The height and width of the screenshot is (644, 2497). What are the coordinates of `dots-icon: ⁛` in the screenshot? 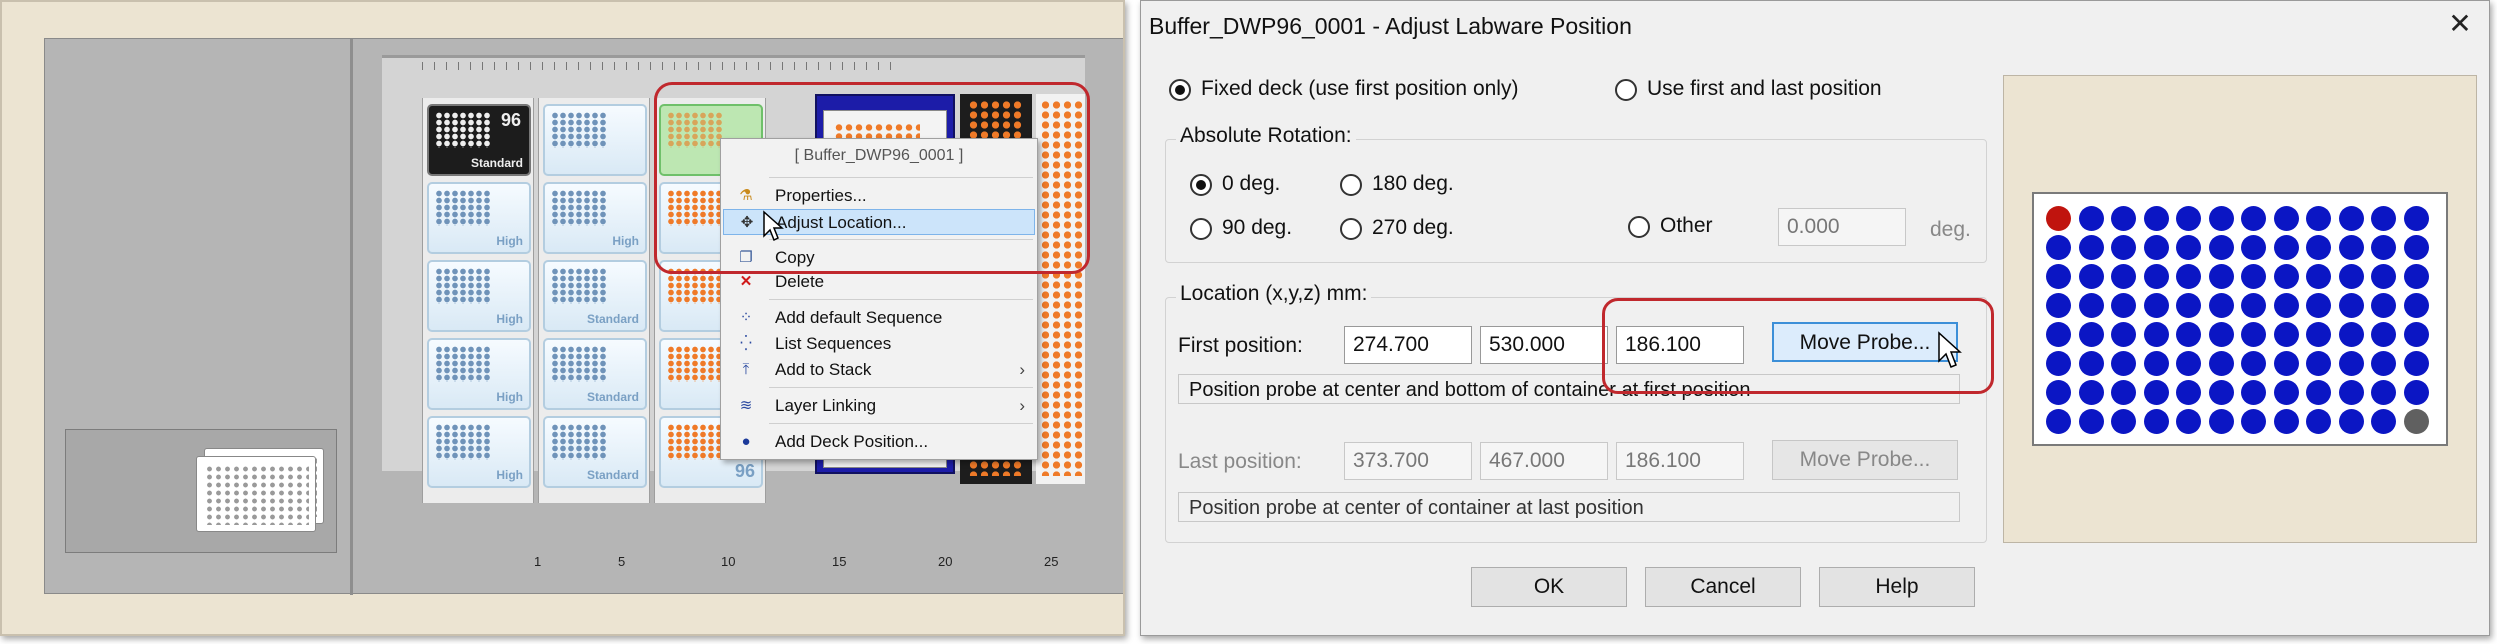 It's located at (746, 343).